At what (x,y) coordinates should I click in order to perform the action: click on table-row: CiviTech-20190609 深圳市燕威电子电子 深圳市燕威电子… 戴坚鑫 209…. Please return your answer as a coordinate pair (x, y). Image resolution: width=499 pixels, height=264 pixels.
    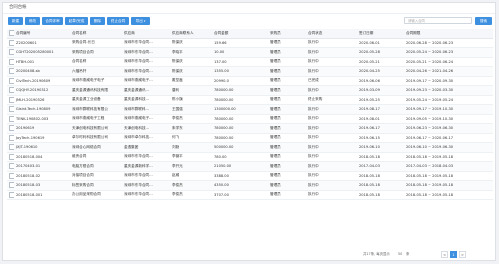
    Looking at the image, I should click on (250, 81).